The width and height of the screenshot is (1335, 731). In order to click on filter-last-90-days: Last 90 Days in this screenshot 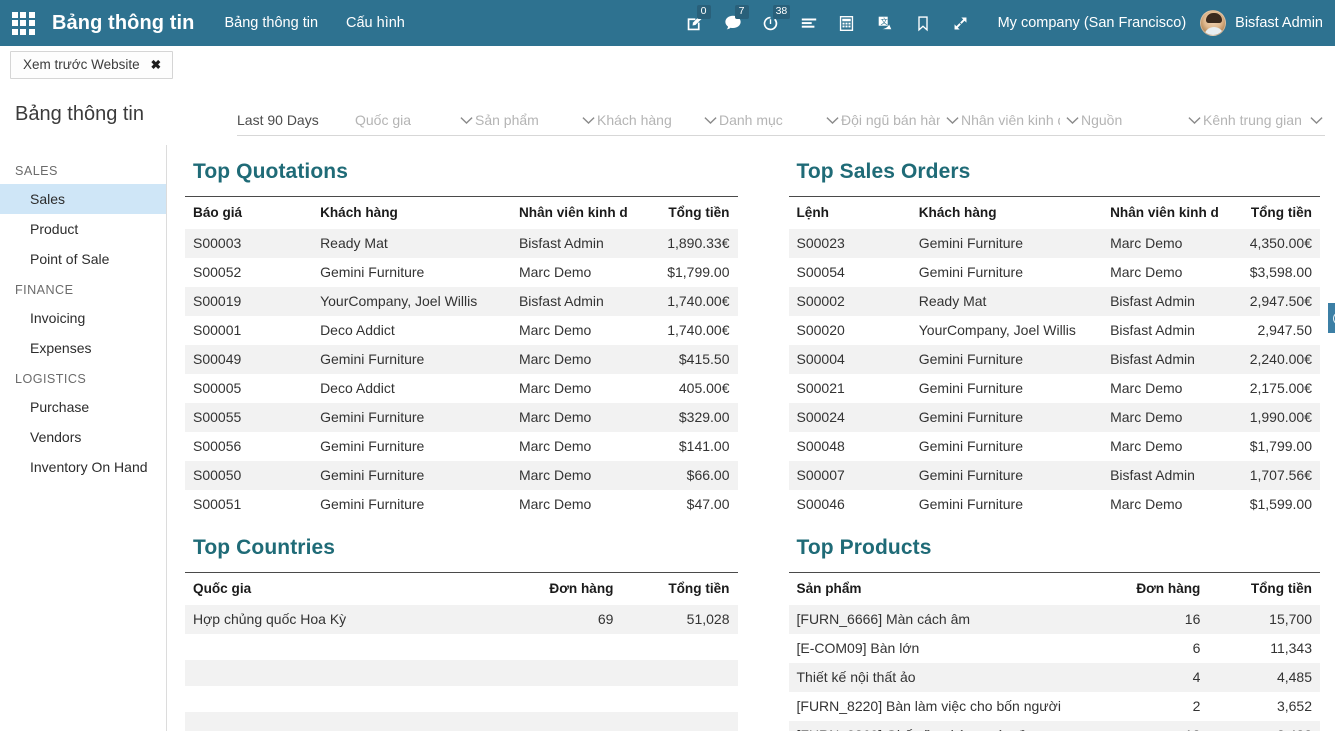, I will do `click(296, 120)`.